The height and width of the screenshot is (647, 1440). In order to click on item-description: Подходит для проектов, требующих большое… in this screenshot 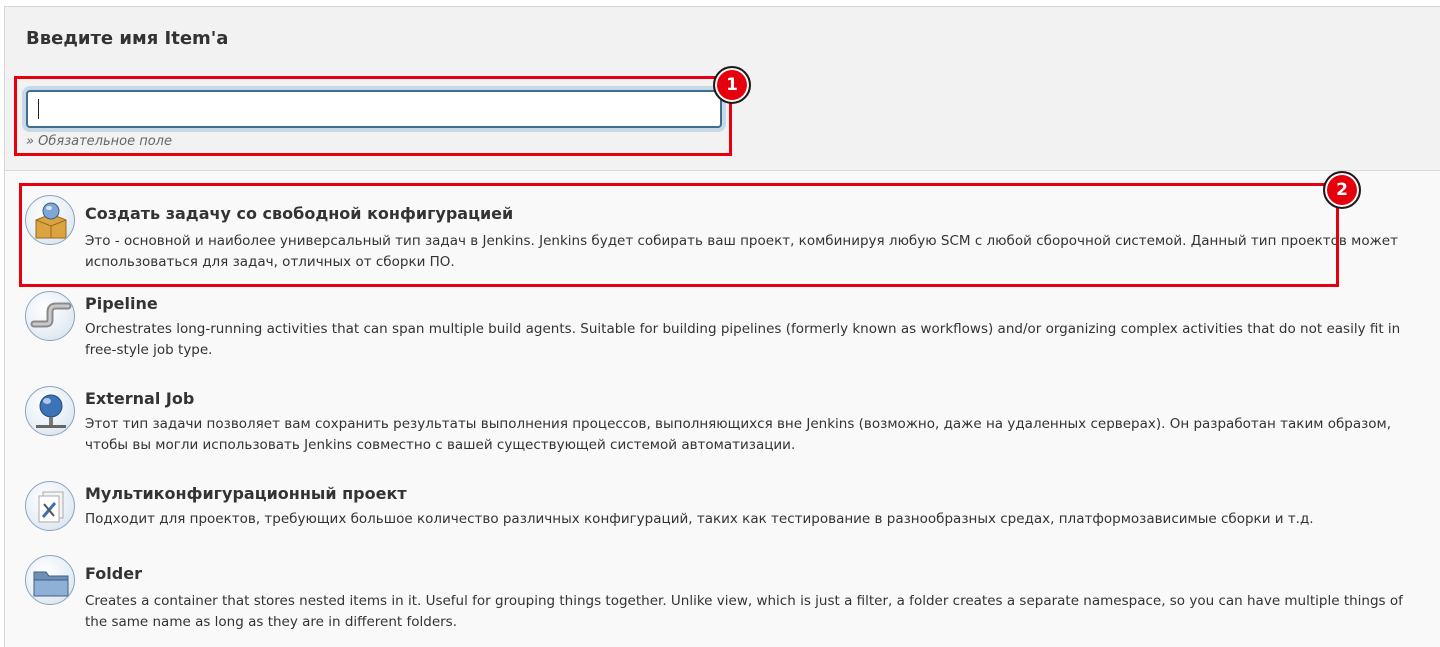, I will do `click(699, 519)`.